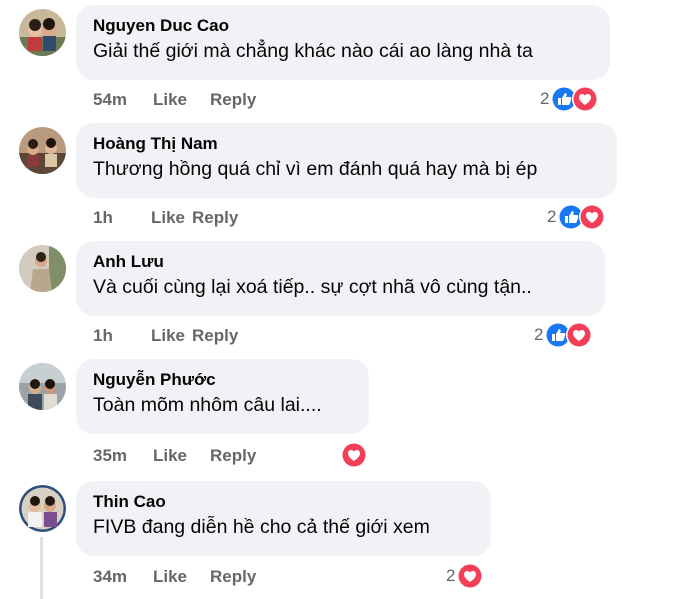  I want to click on comment-time: 34m, so click(123, 577).